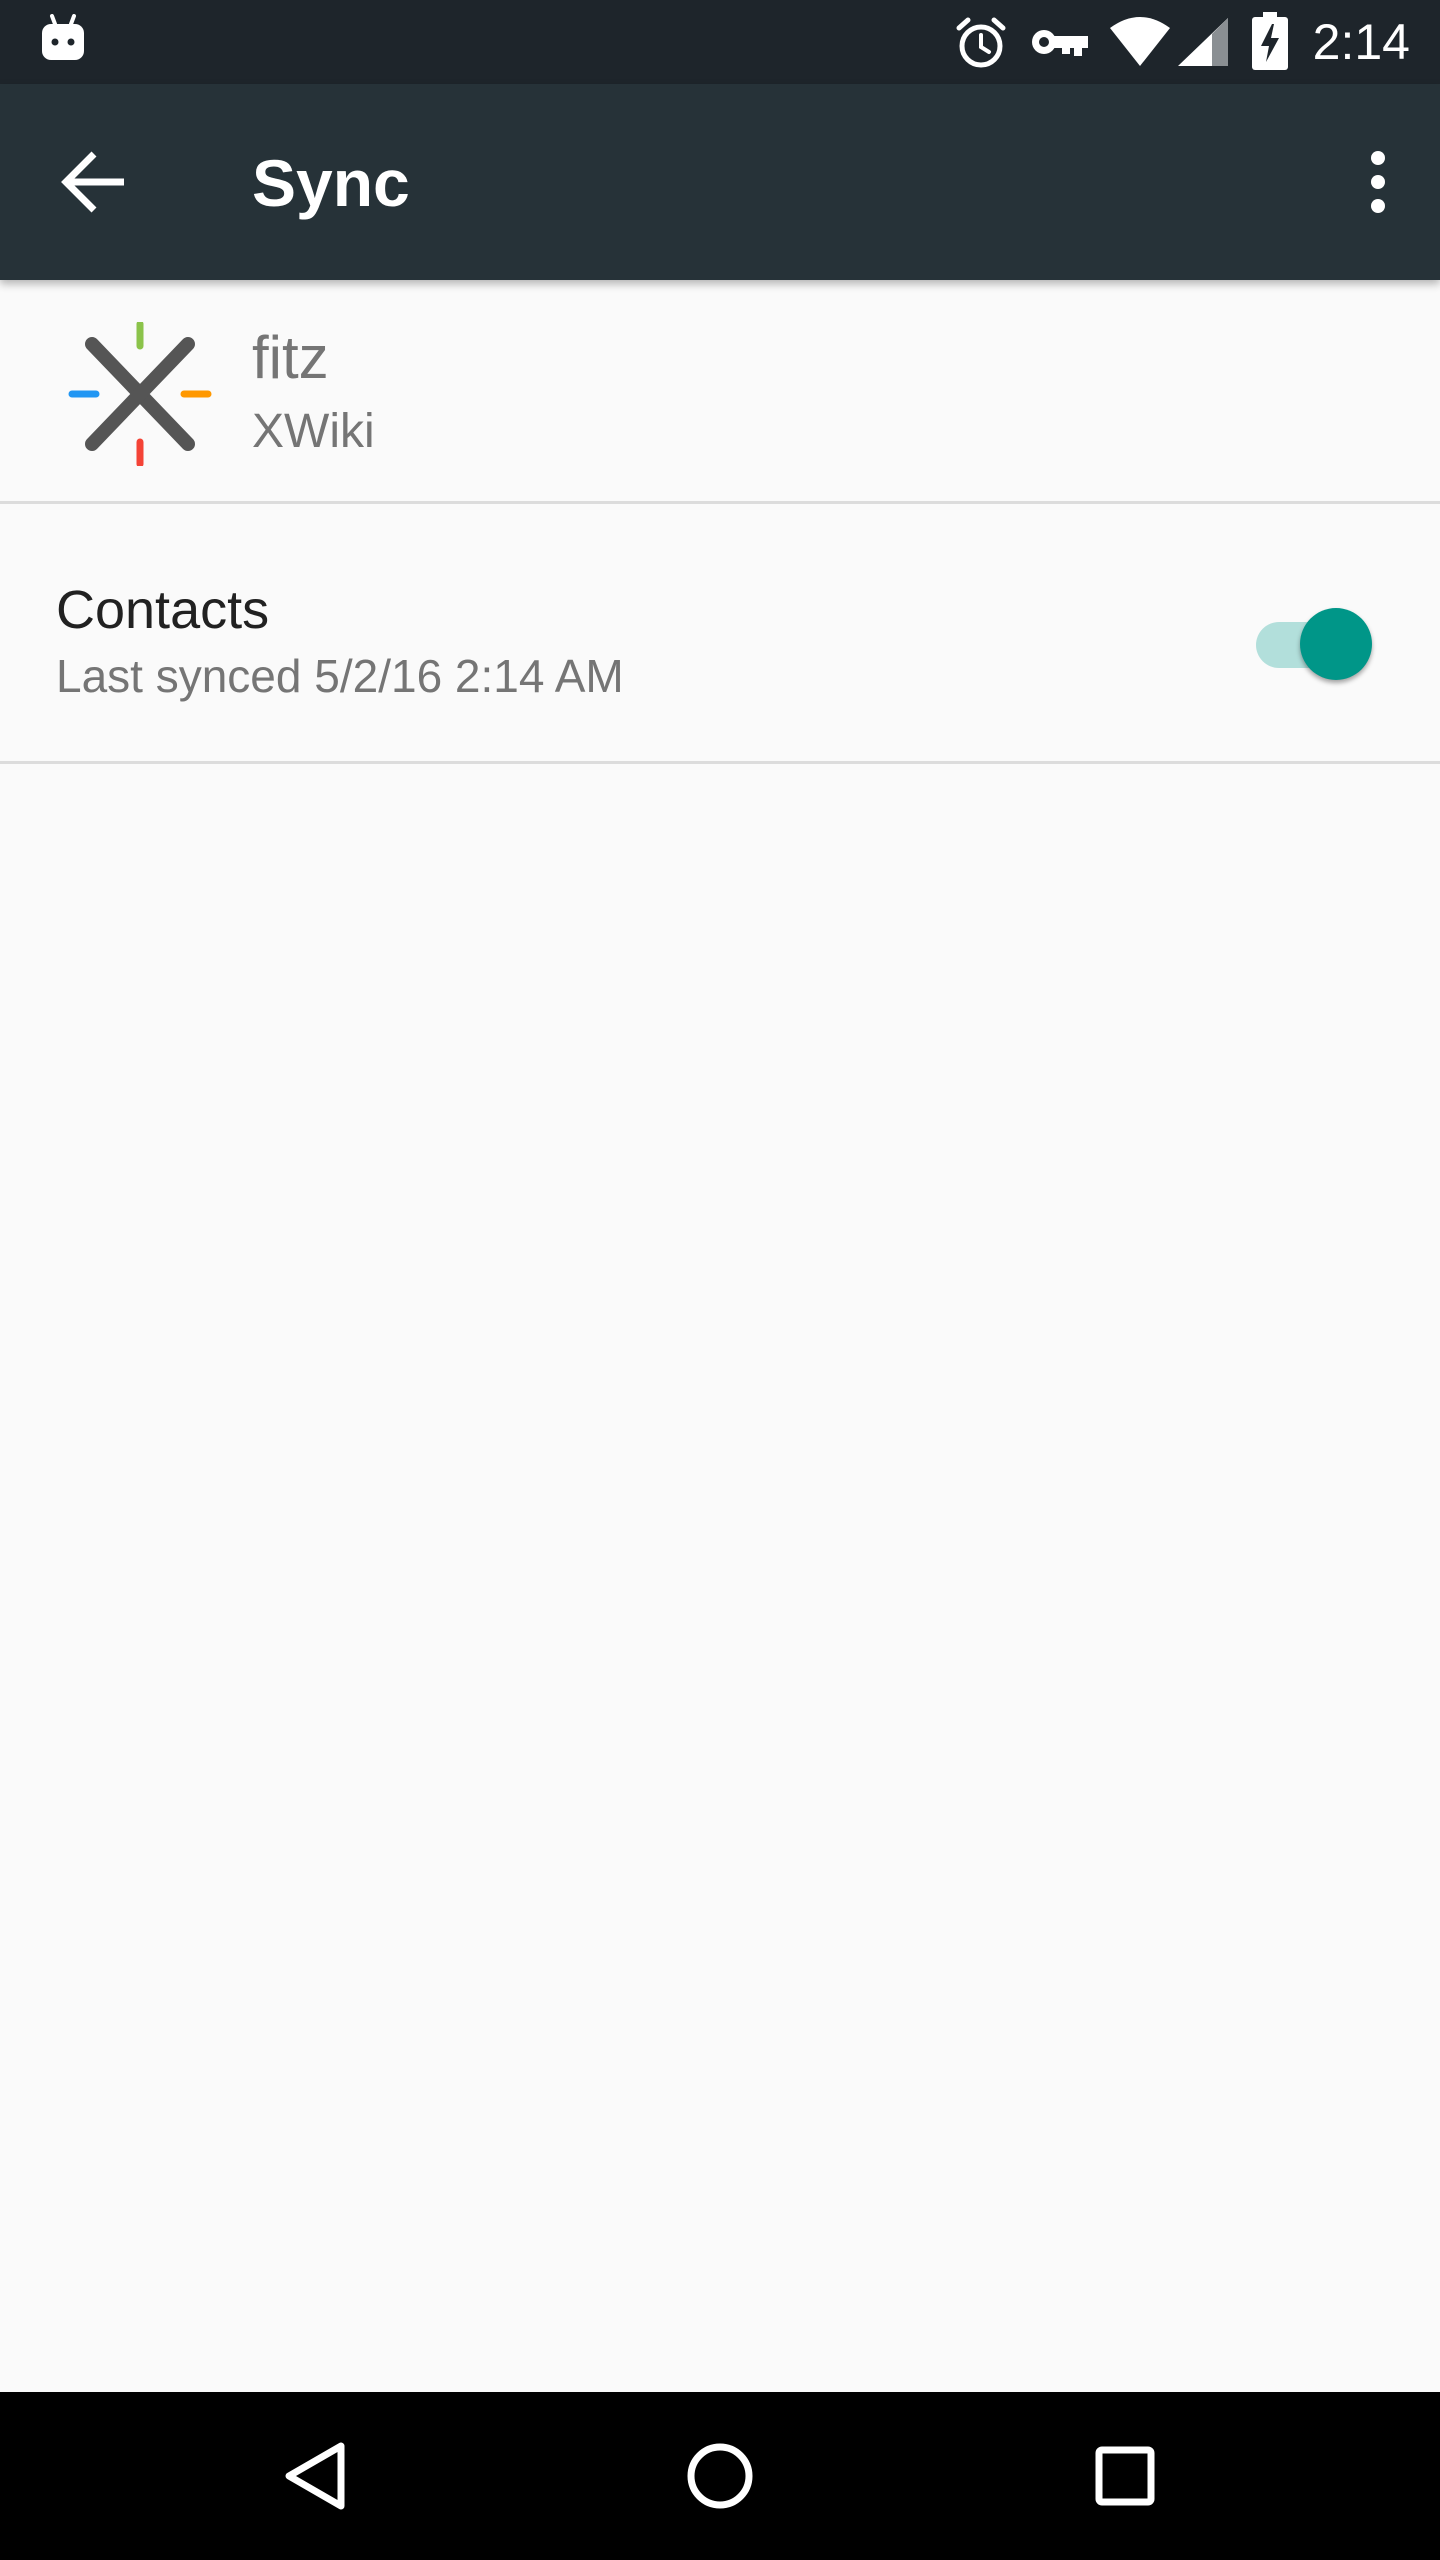 Image resolution: width=1440 pixels, height=2560 pixels. Describe the element at coordinates (1060, 43) in the screenshot. I see `vpn-key-icon` at that location.